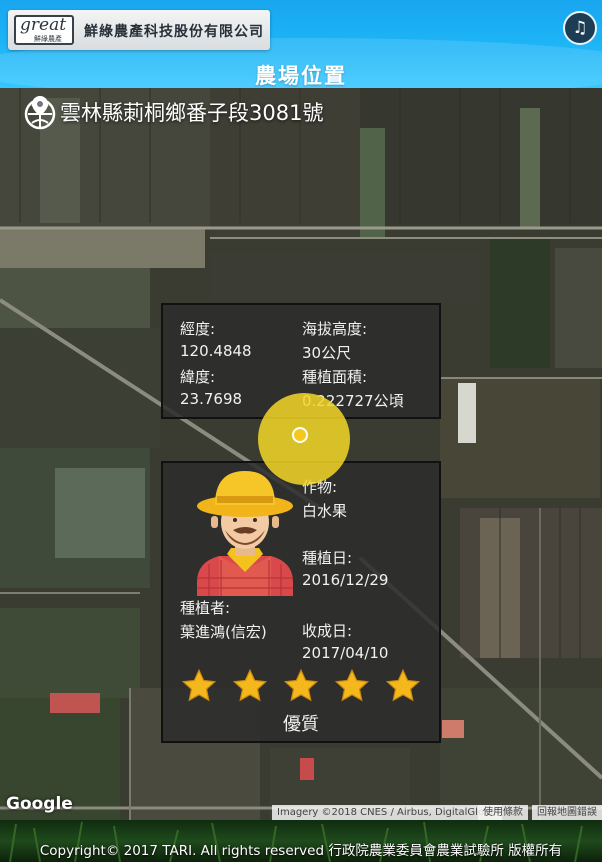  Describe the element at coordinates (192, 113) in the screenshot. I see `address-text: 雲林縣莿桐鄉番子段3081號` at that location.